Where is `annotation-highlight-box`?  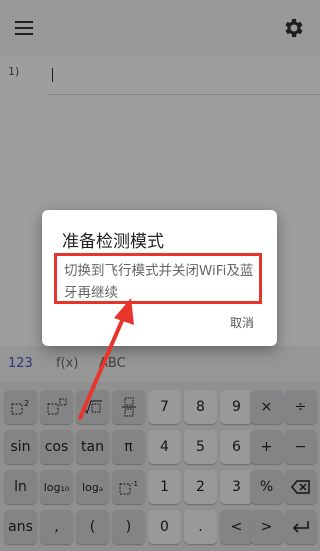
annotation-highlight-box is located at coordinates (158, 278).